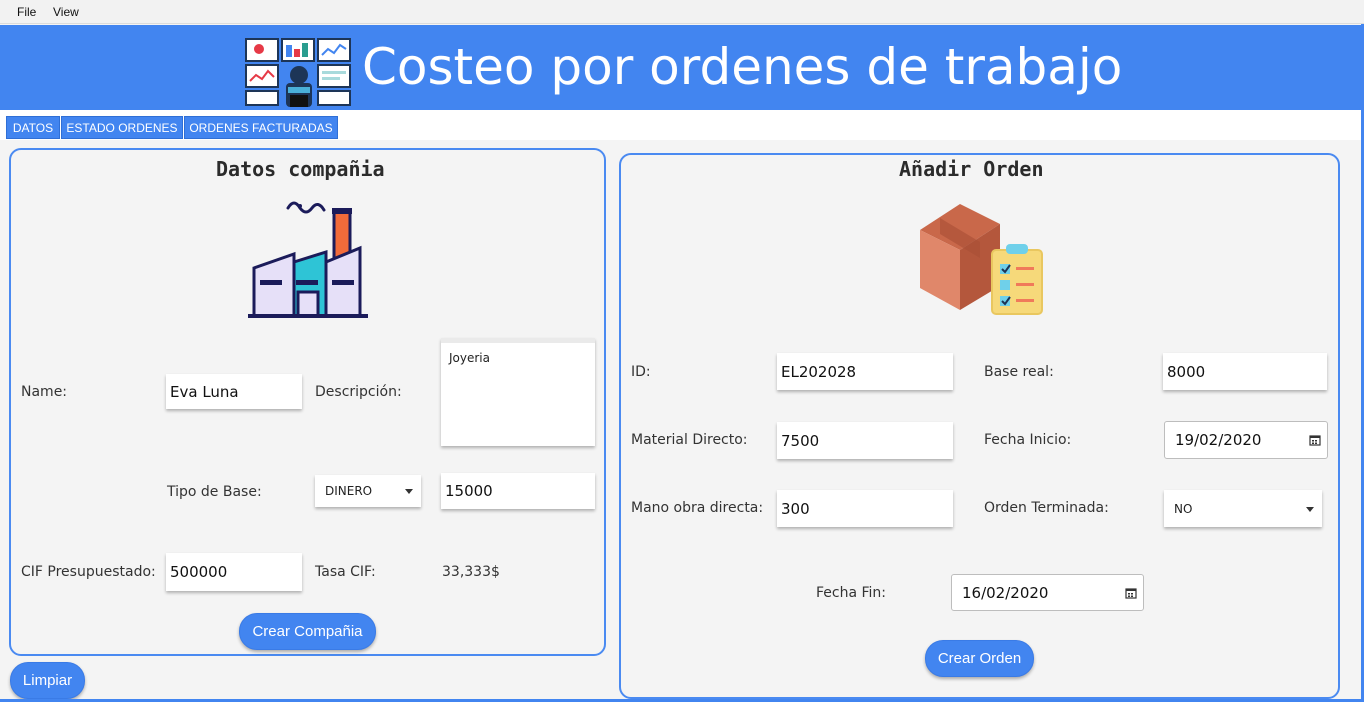 This screenshot has height=702, width=1364. What do you see at coordinates (981, 259) in the screenshot?
I see `box-checklist-icon` at bounding box center [981, 259].